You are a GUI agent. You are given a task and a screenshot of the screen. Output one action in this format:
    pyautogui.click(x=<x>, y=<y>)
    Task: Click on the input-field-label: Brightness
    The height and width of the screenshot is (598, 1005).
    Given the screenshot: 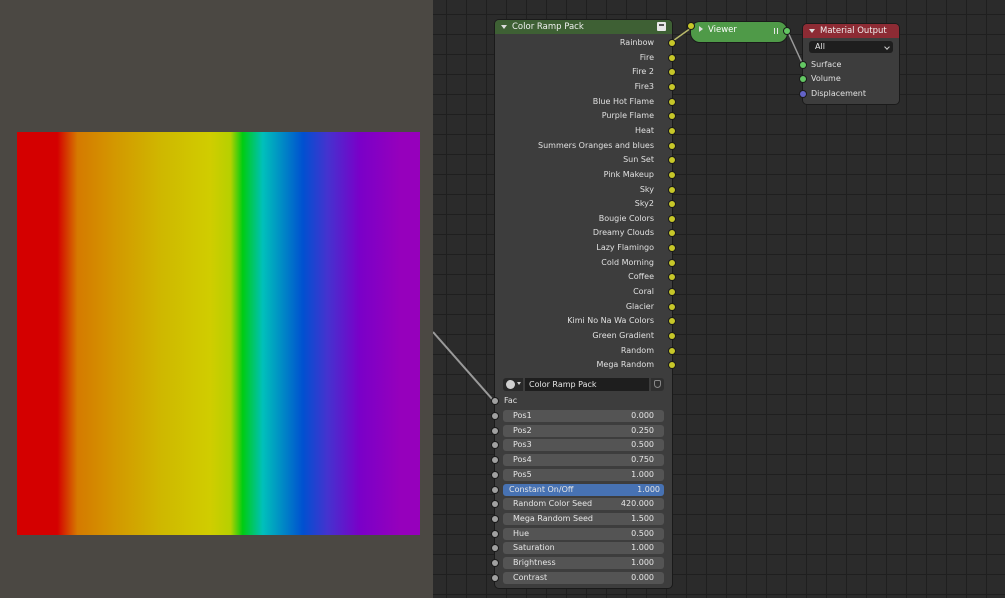 What is the action you would take?
    pyautogui.click(x=534, y=562)
    